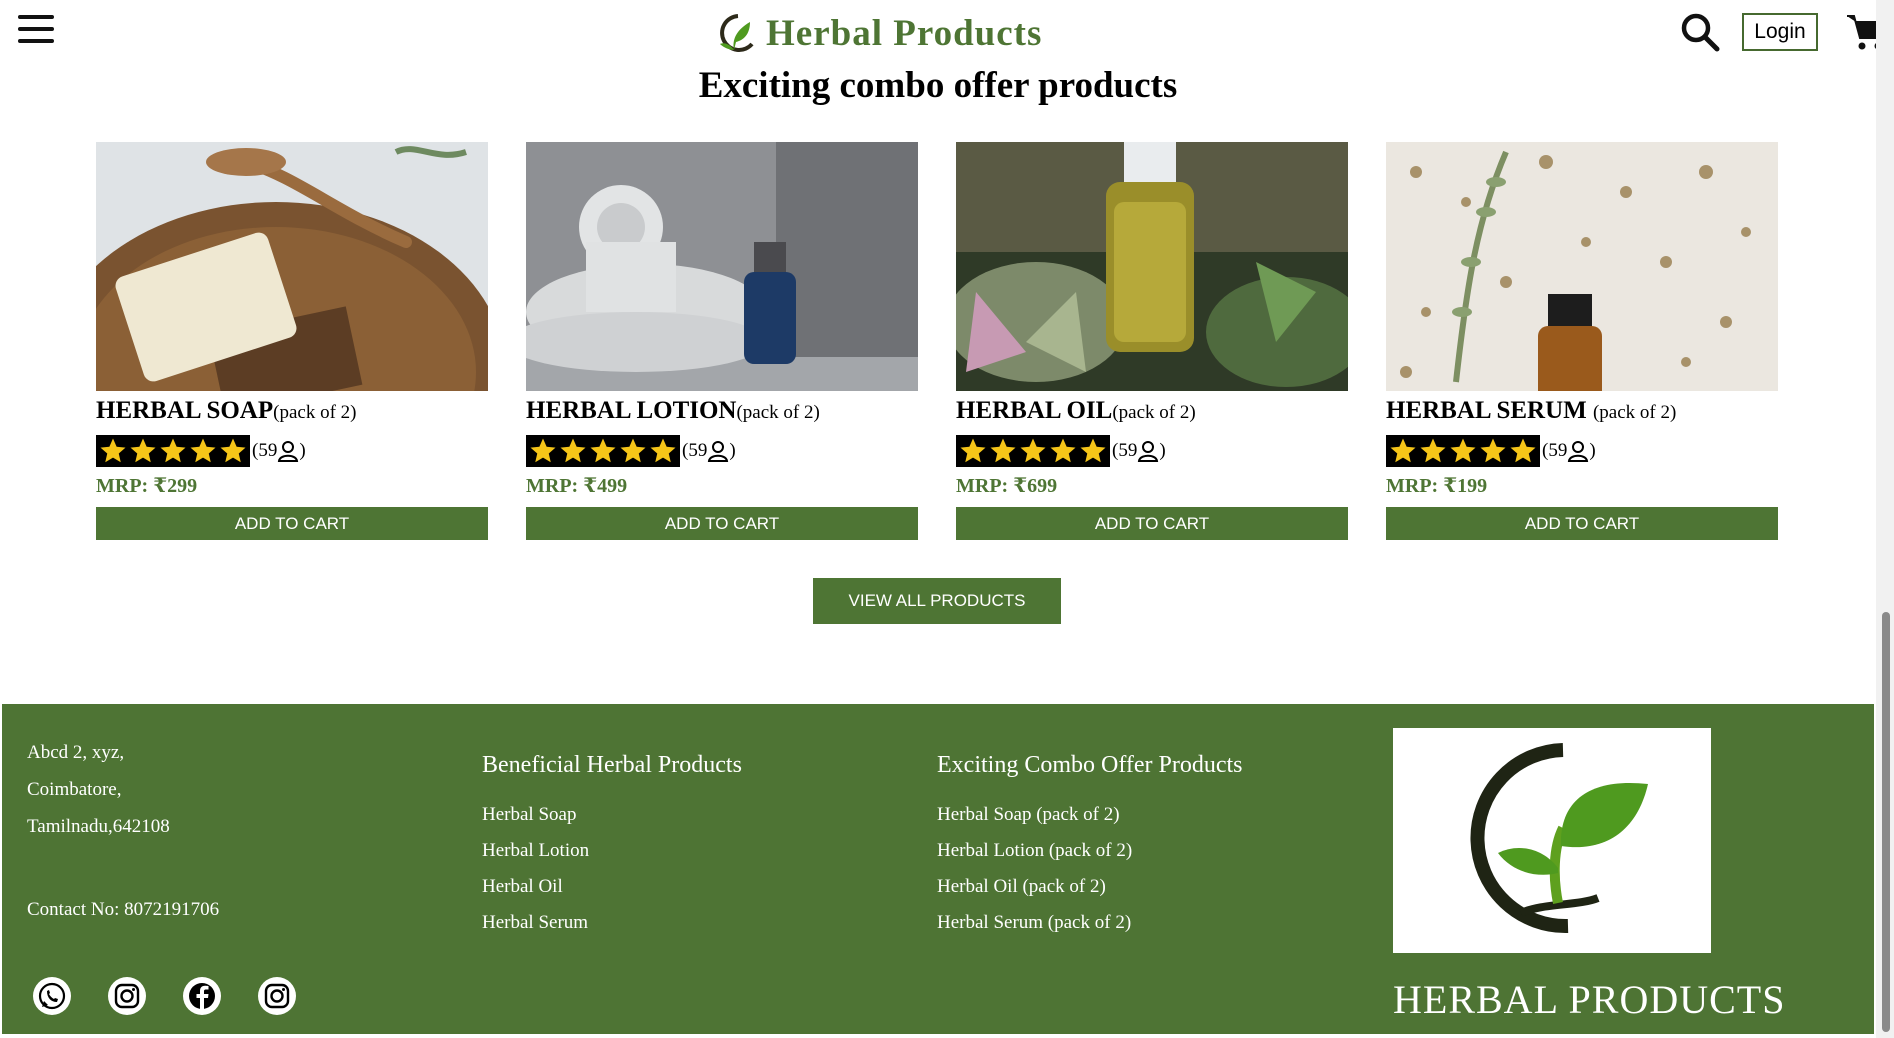  Describe the element at coordinates (147, 486) in the screenshot. I see `product-price: MRP: ₹299` at that location.